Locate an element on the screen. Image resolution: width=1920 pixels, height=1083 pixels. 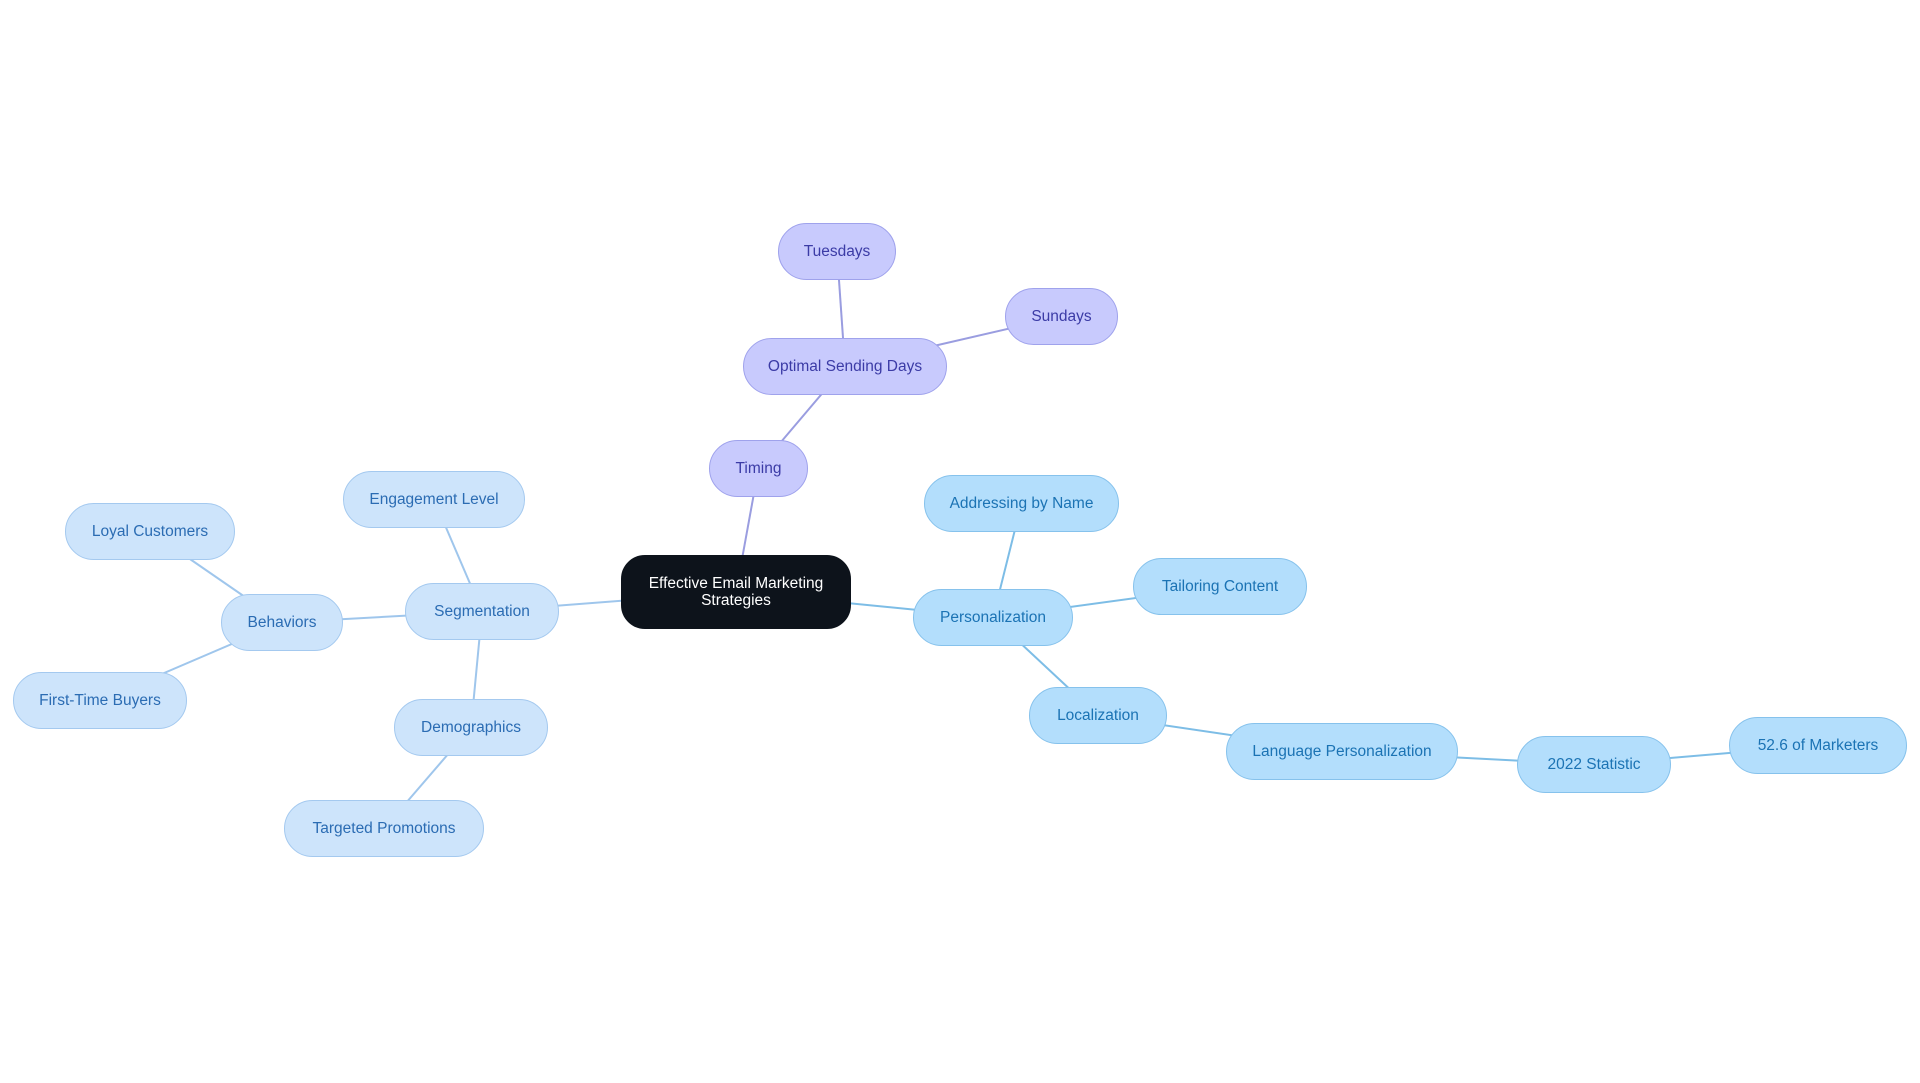
node-timing: Timing is located at coordinates (758, 468).